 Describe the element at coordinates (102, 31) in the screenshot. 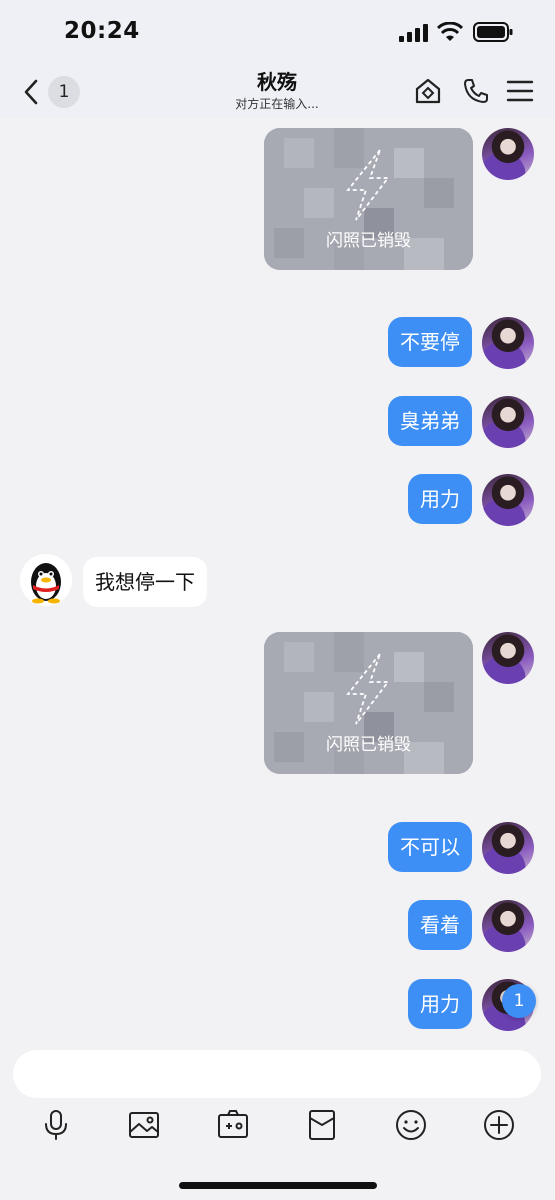

I see `status-time: 20:24` at that location.